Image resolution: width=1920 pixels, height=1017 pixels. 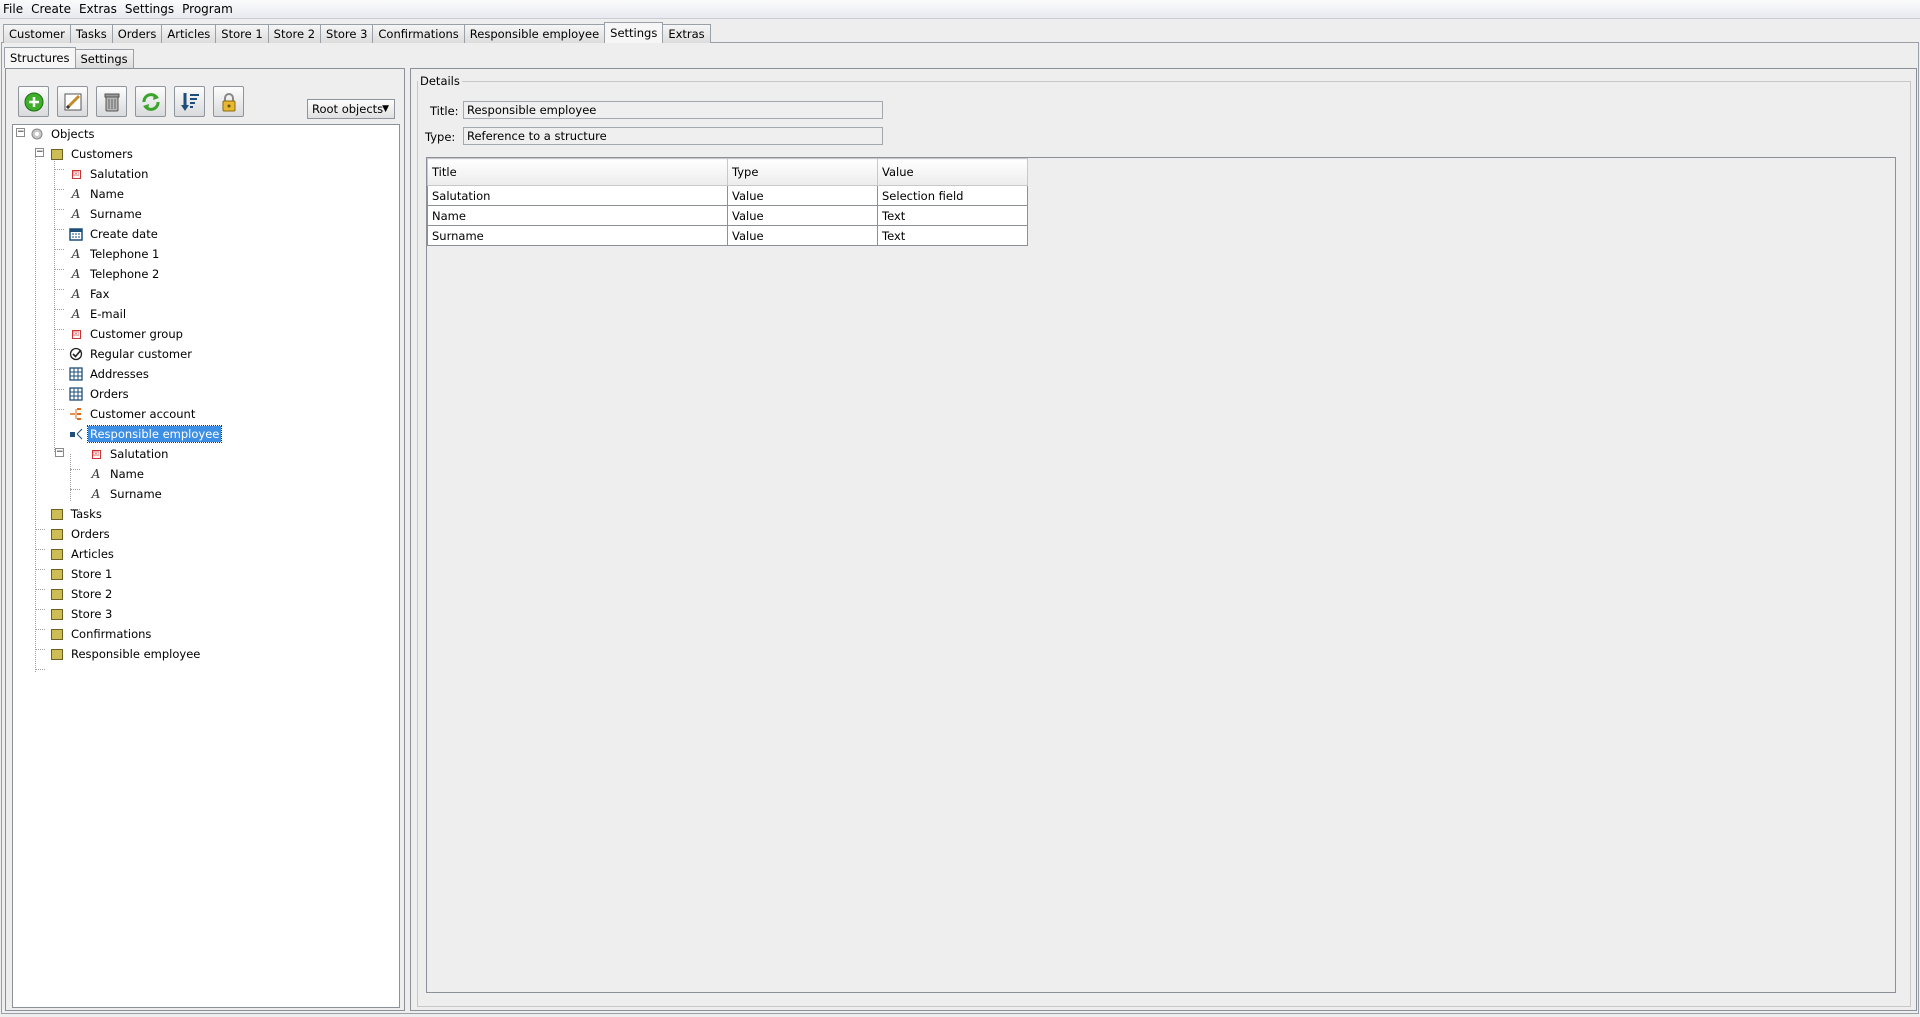 What do you see at coordinates (83, 554) in the screenshot?
I see `tree-node-articles: Articles` at bounding box center [83, 554].